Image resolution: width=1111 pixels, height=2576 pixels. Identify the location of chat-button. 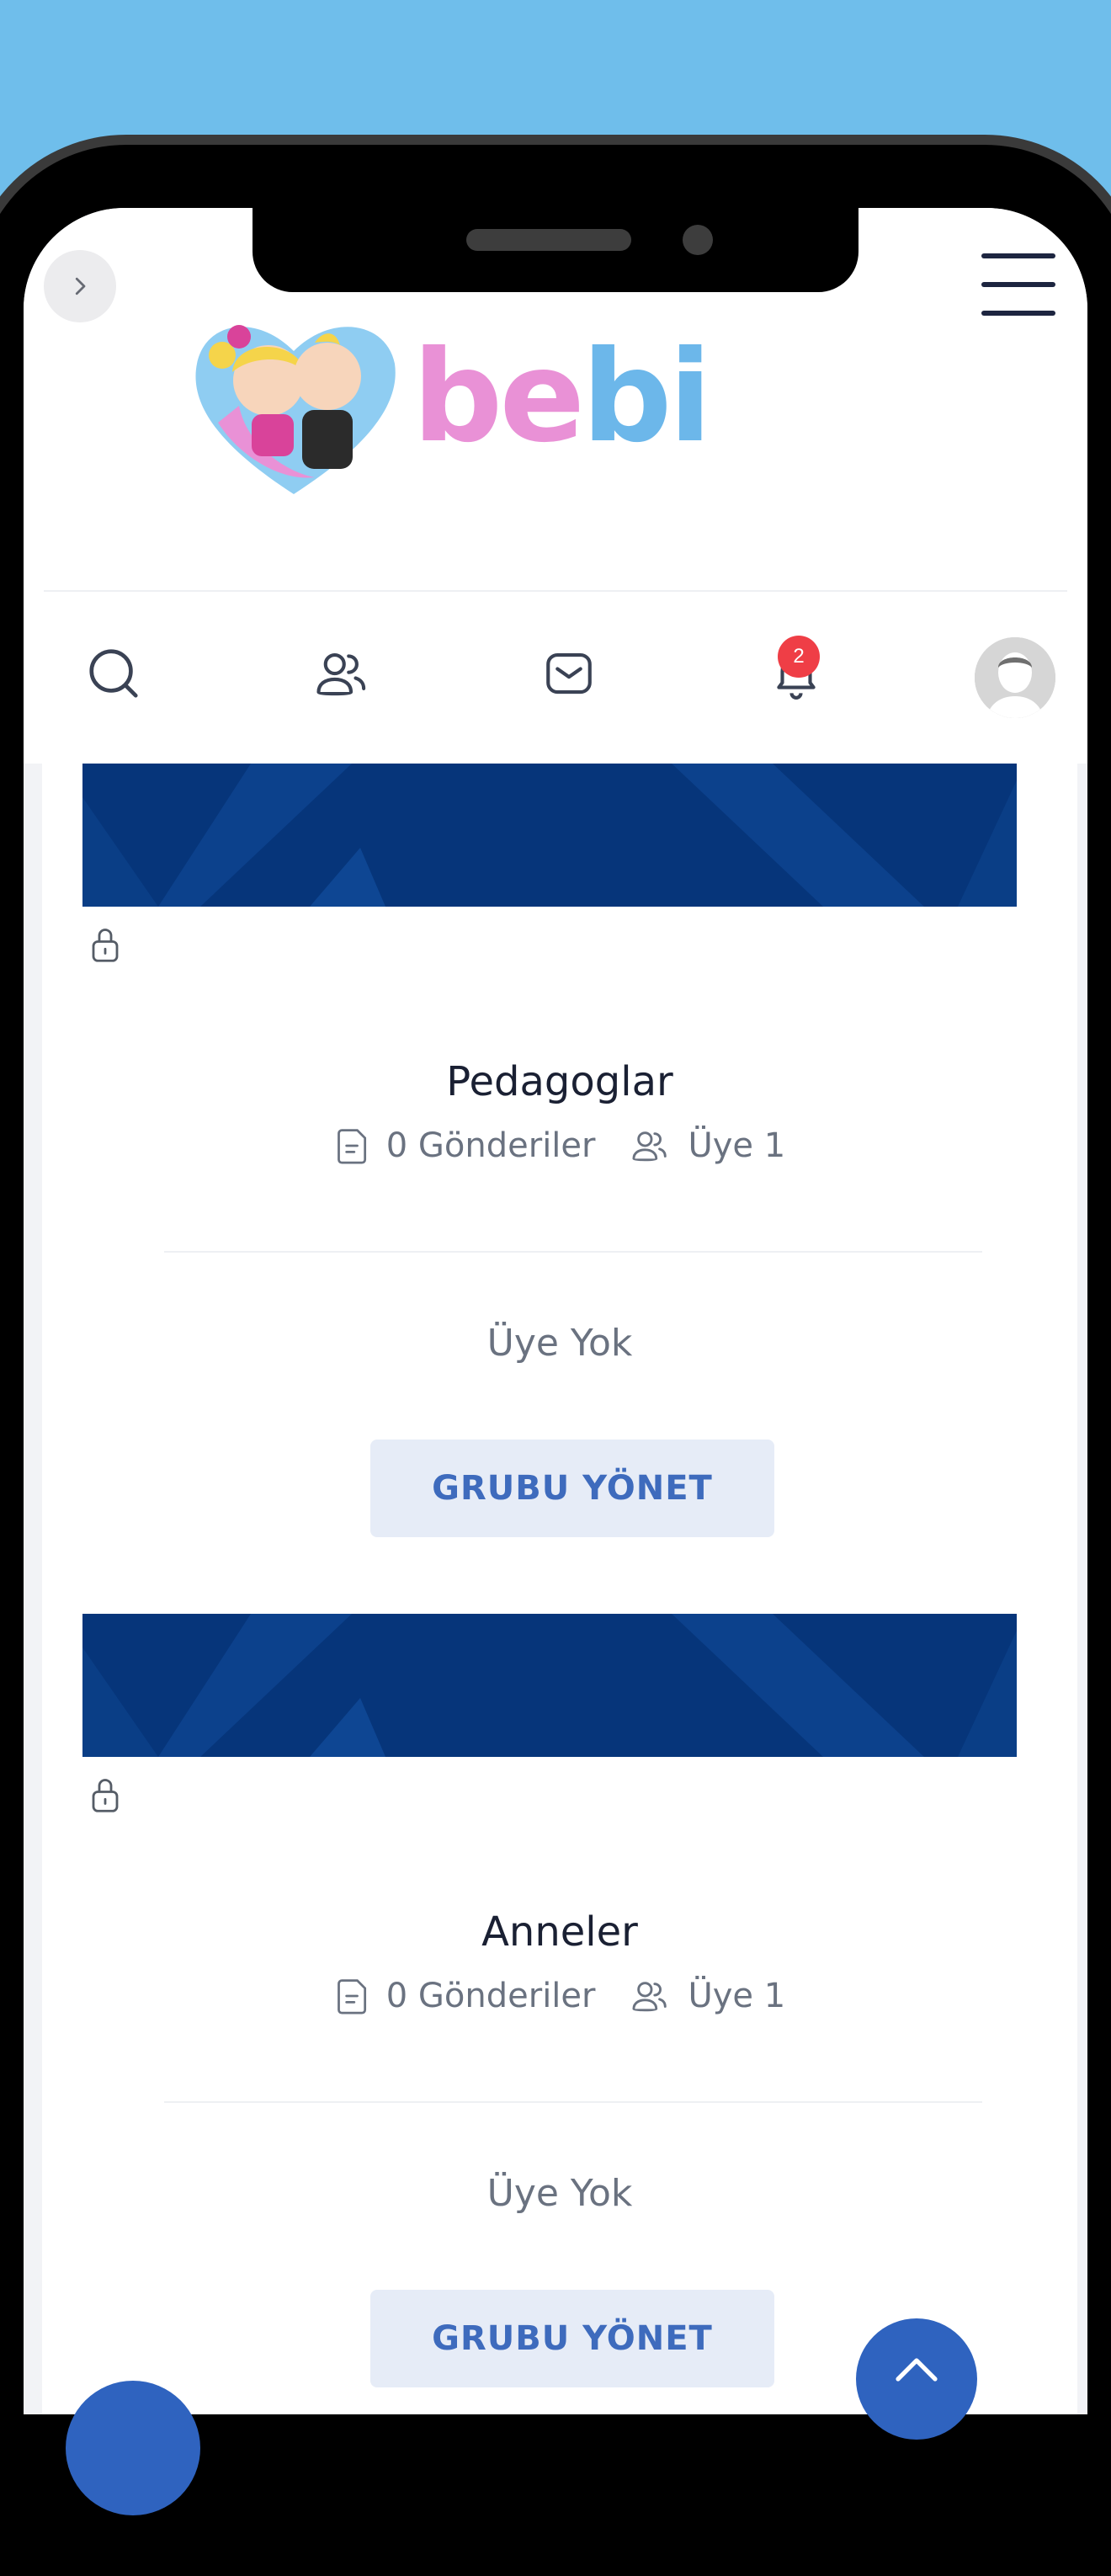
(133, 2448).